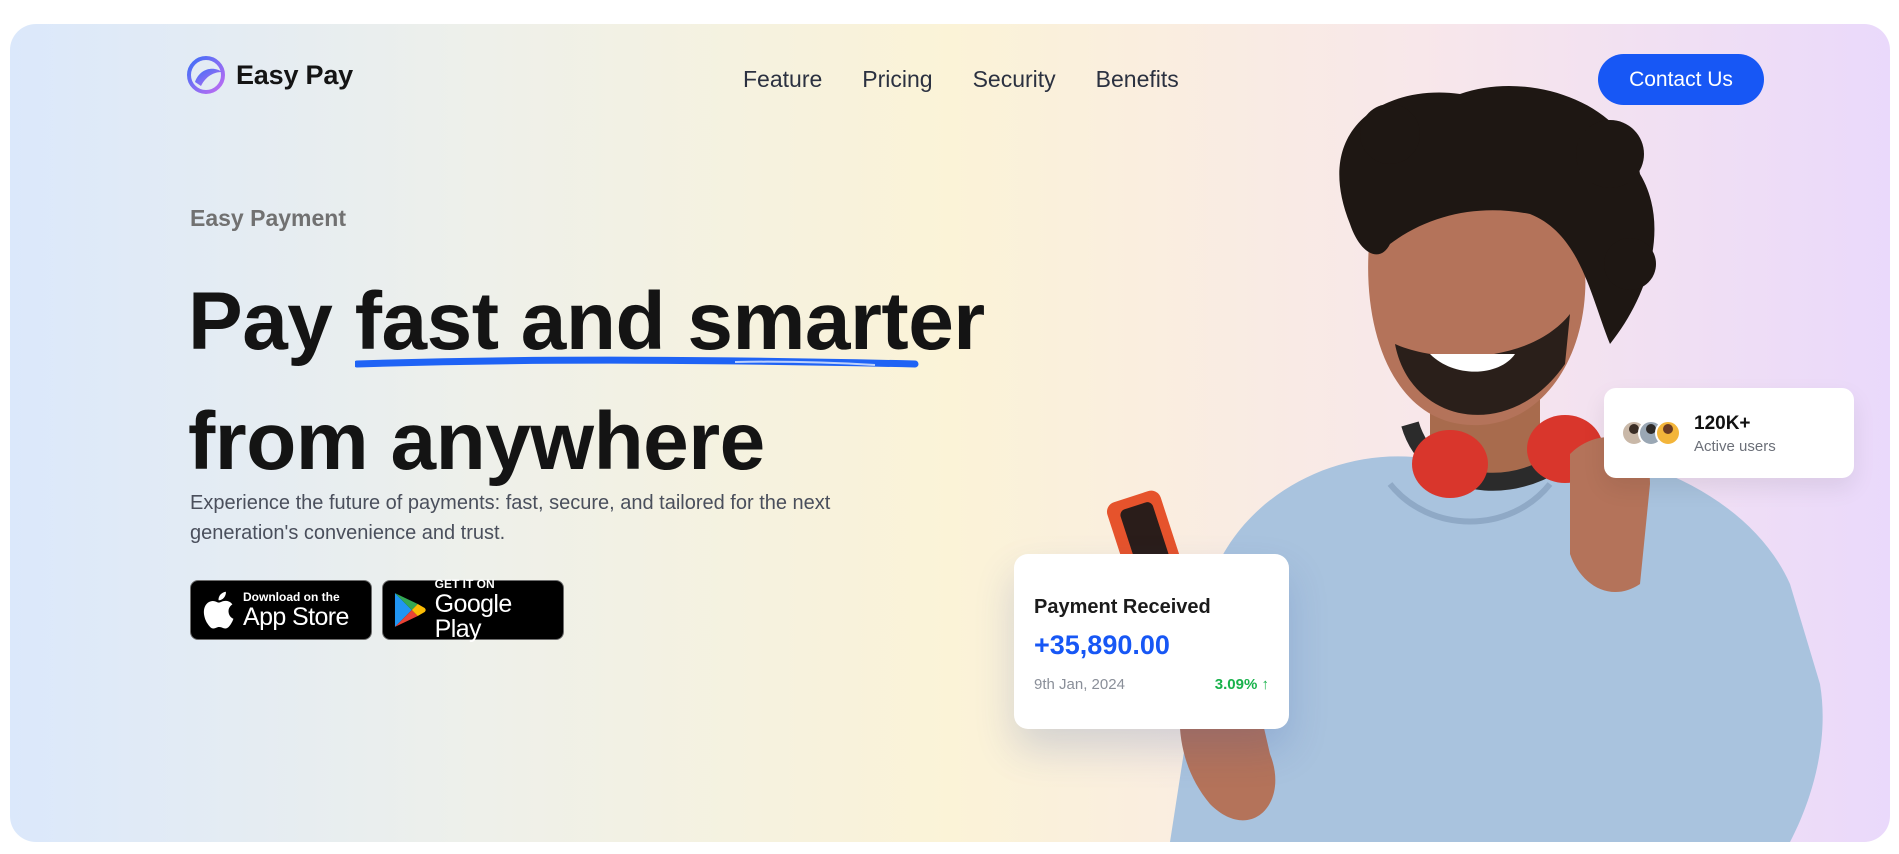 The height and width of the screenshot is (854, 1899). I want to click on google-play-big-label: Google Play, so click(473, 616).